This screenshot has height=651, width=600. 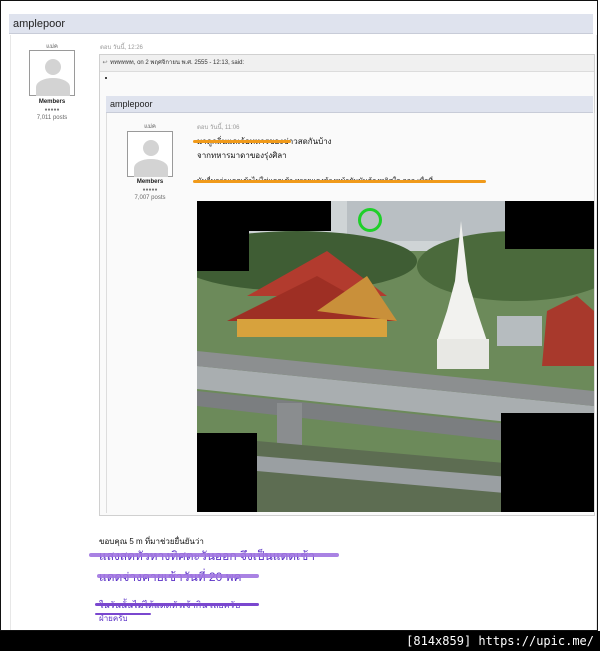 What do you see at coordinates (349, 104) in the screenshot?
I see `inner-post-header: amplepoor` at bounding box center [349, 104].